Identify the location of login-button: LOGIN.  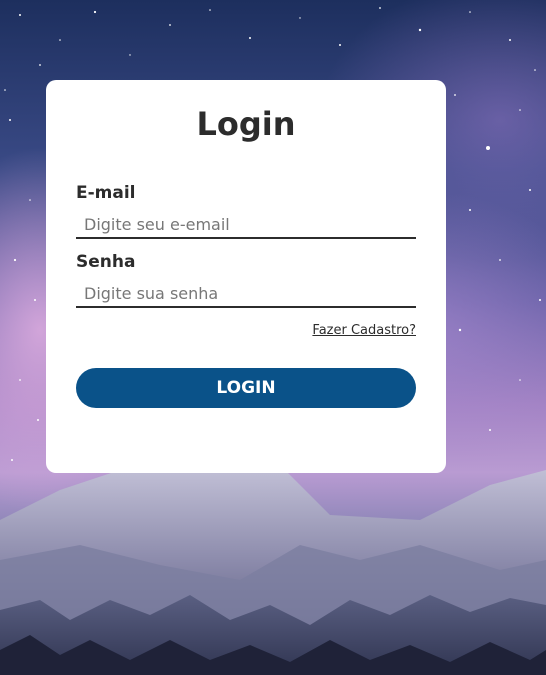
(246, 388).